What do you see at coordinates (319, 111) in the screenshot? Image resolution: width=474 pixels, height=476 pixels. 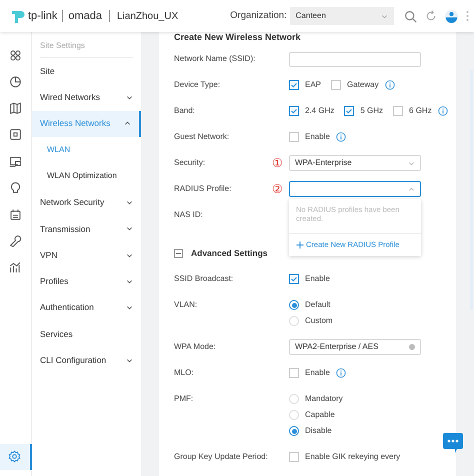 I see `checkbox-label: 2.4 GHz` at bounding box center [319, 111].